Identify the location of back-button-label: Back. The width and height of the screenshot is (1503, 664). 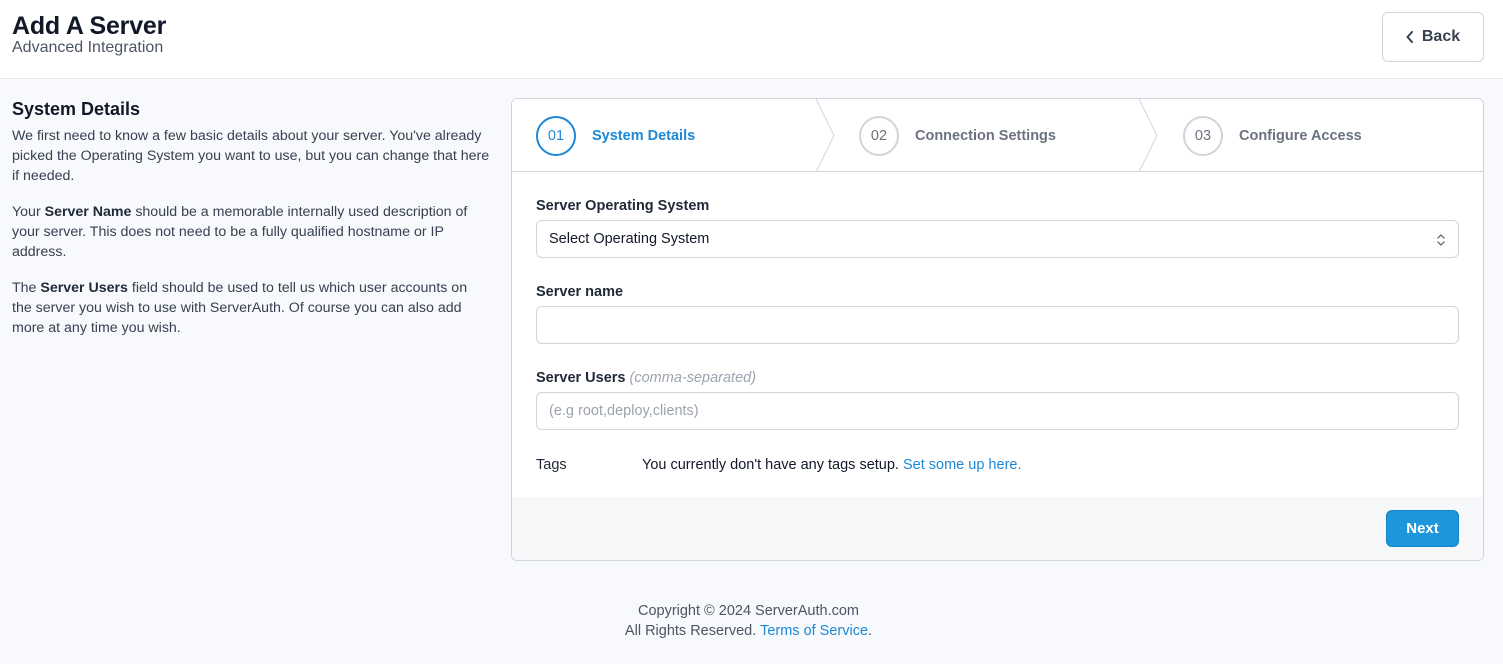
(1441, 36).